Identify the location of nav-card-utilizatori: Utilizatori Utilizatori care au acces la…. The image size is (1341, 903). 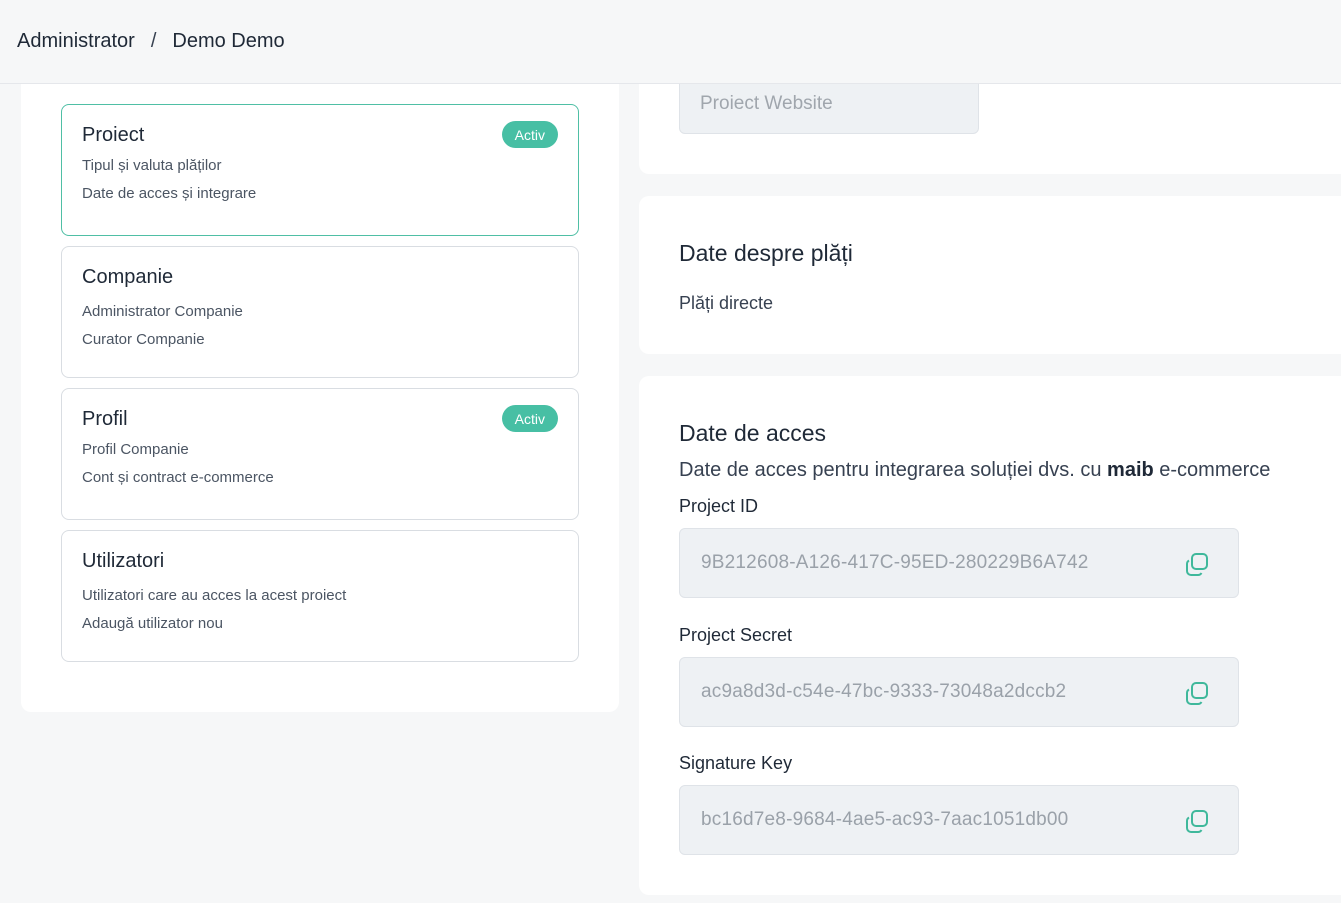
(320, 596).